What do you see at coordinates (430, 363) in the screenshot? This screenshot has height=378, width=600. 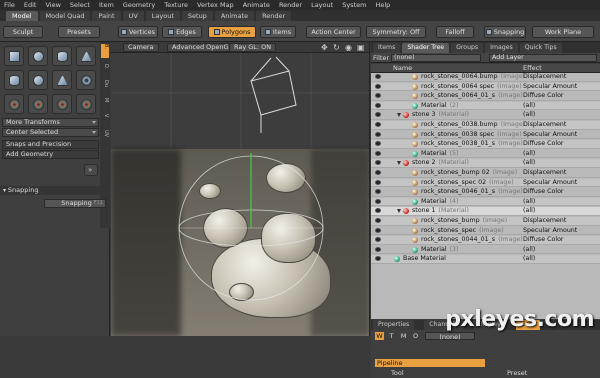 I see `pipeline-row: Pipeline` at bounding box center [430, 363].